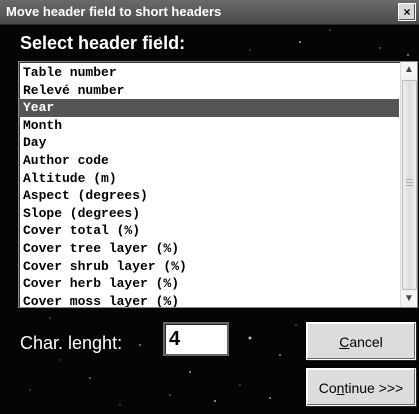  I want to click on list-item: Cover total (%), so click(209, 231).